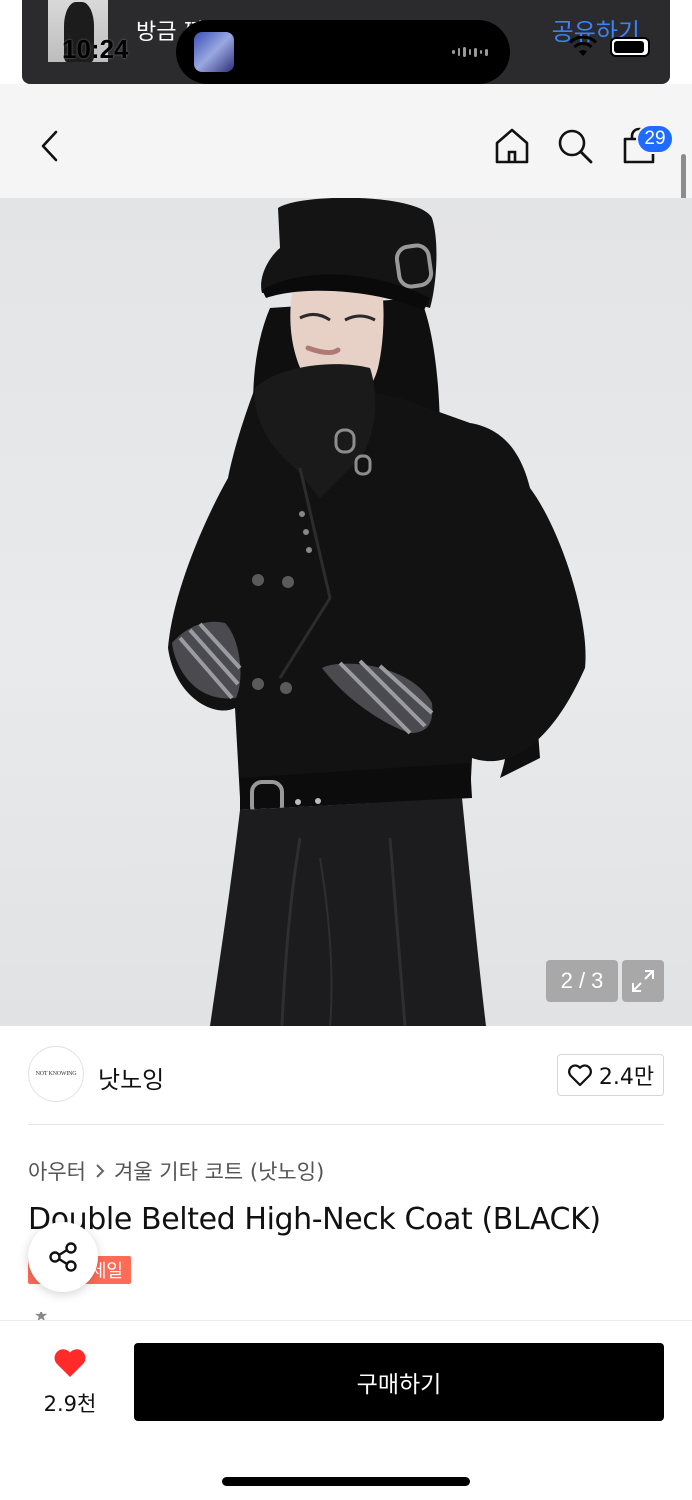 This screenshot has width=692, height=1500. Describe the element at coordinates (131, 1077) in the screenshot. I see `brand-name: 낫노잉` at that location.